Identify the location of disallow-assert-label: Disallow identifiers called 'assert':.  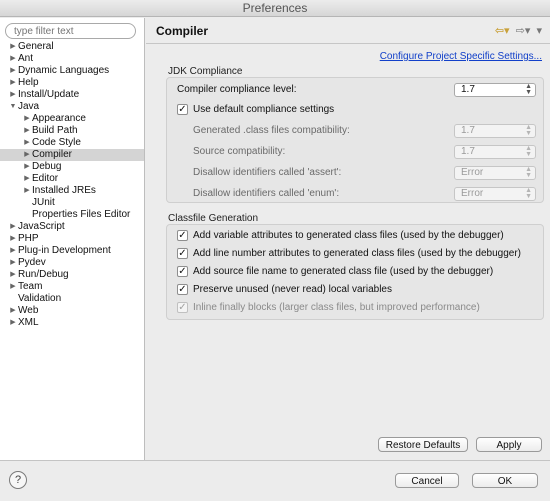
(267, 172).